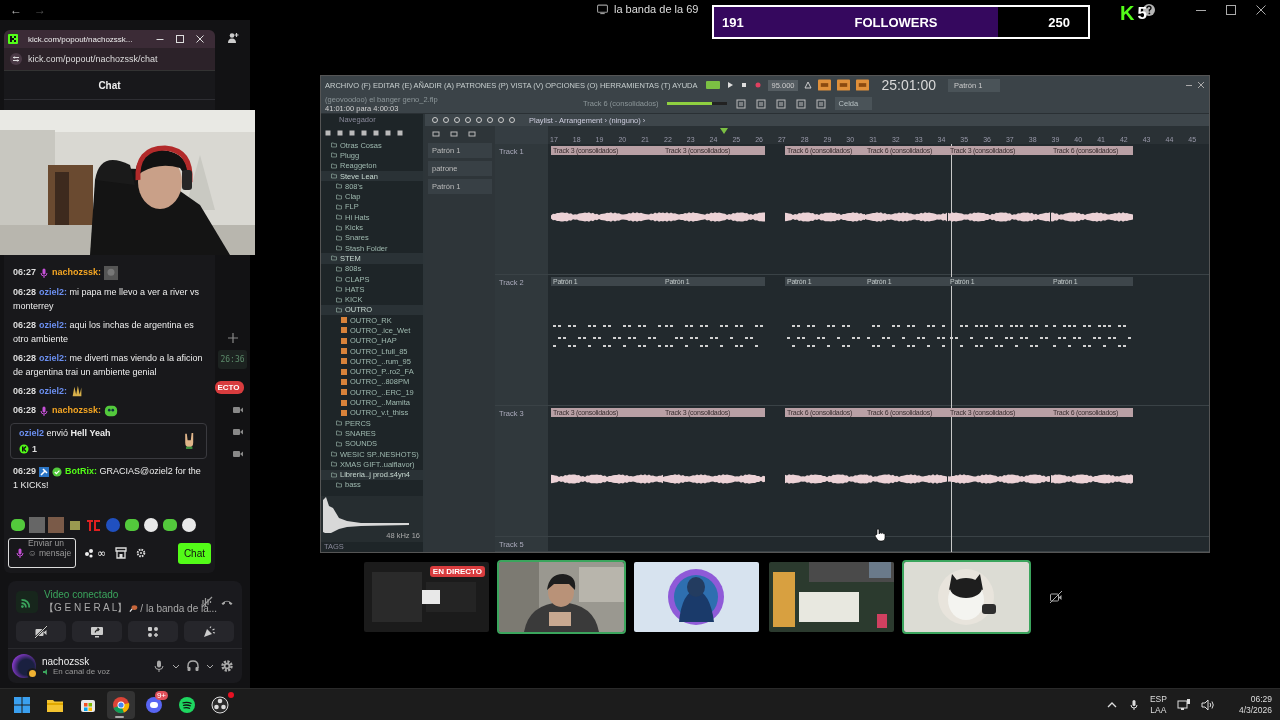  Describe the element at coordinates (16, 59) in the screenshot. I see `site-settings-icon` at that location.